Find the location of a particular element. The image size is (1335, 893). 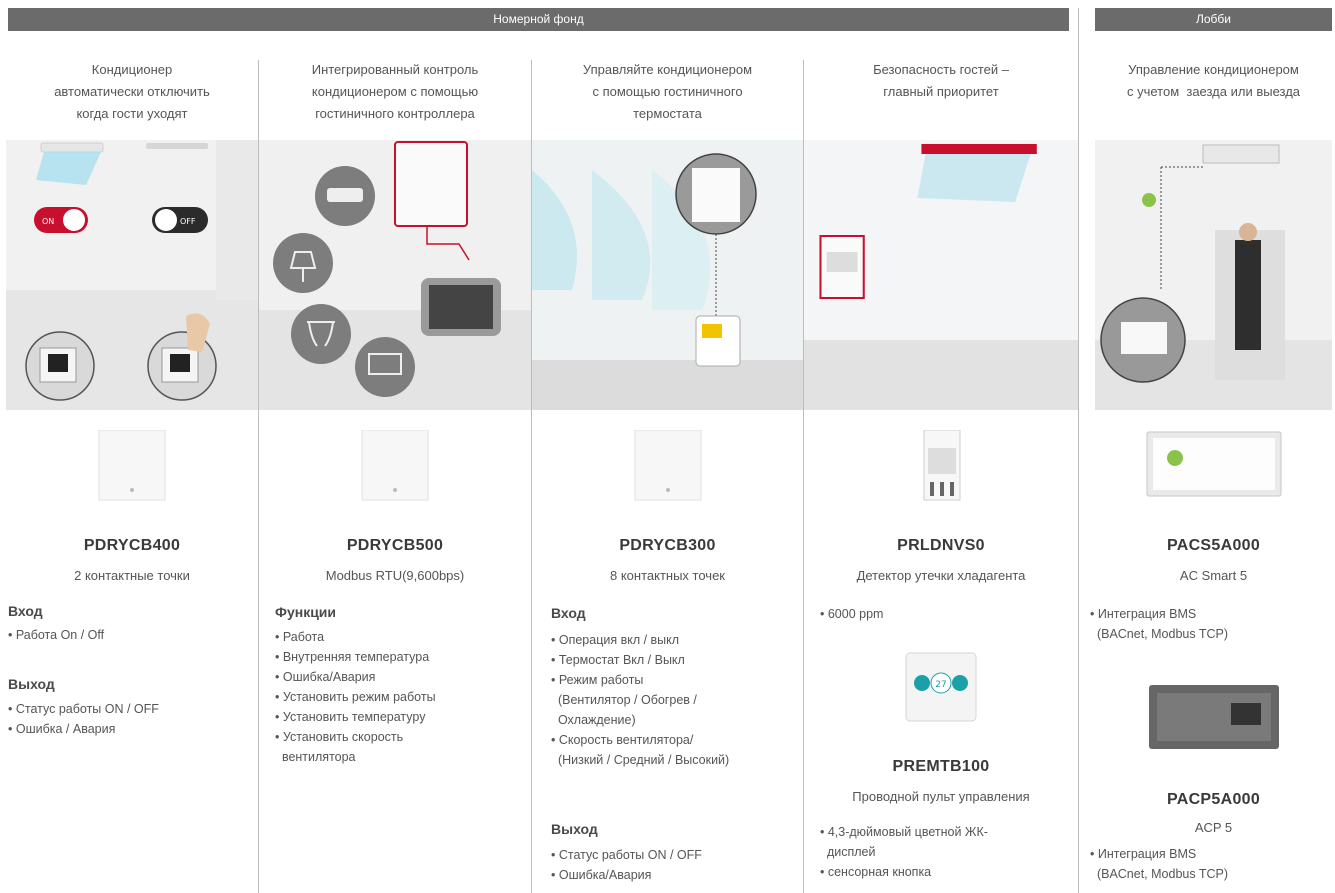

room-stock-header: Номерной фонд is located at coordinates (538, 19).